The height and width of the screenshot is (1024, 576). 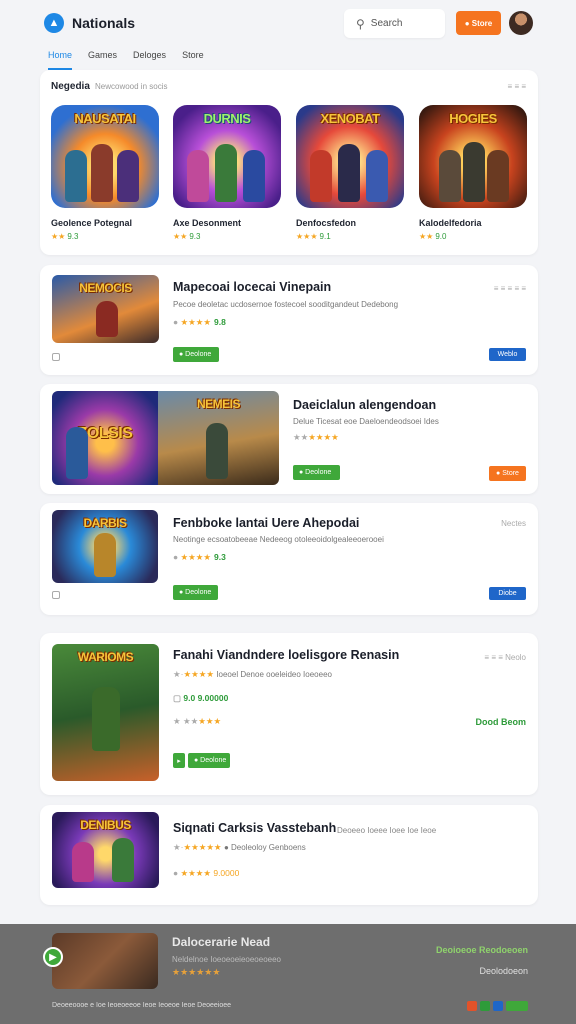 I want to click on user-avatar, so click(x=521, y=23).